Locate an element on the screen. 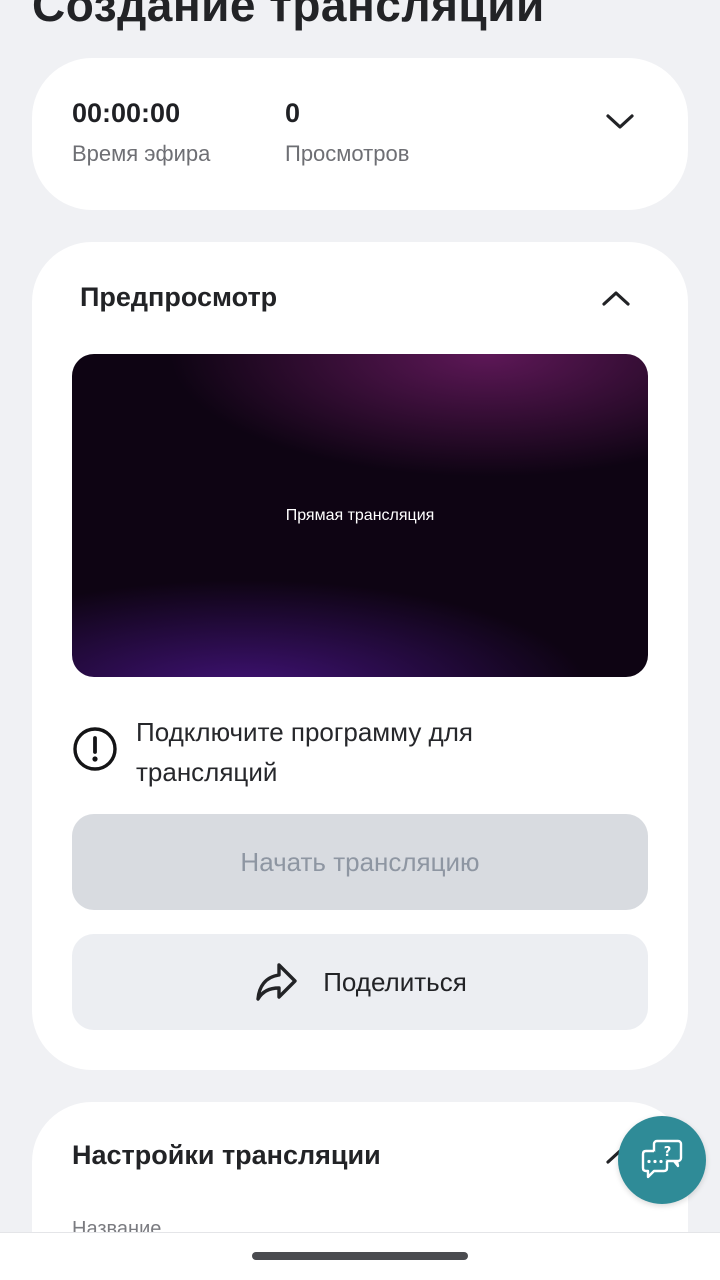 The height and width of the screenshot is (1280, 720). views-stat: 0 Просмотров is located at coordinates (347, 132).